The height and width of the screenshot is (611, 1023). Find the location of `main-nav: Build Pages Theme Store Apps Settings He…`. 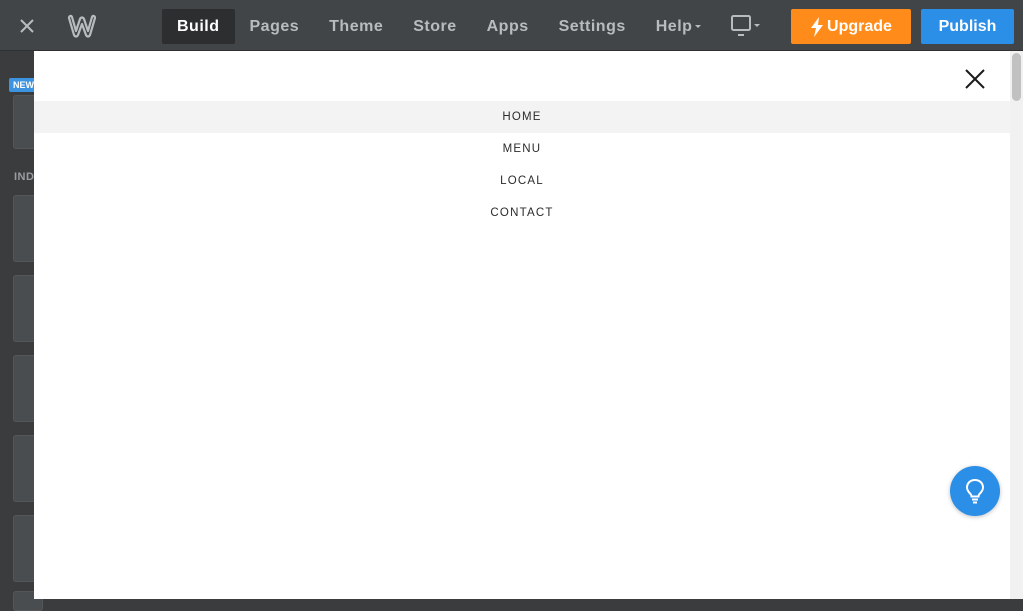

main-nav: Build Pages Theme Store Apps Settings He… is located at coordinates (439, 26).